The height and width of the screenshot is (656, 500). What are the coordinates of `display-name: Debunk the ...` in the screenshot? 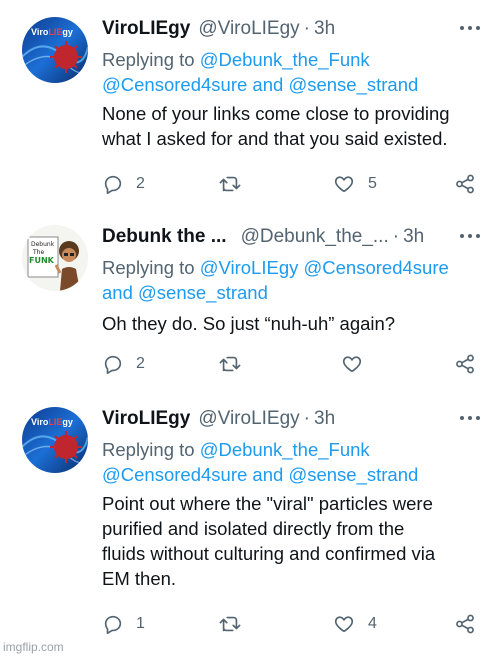 It's located at (164, 237).